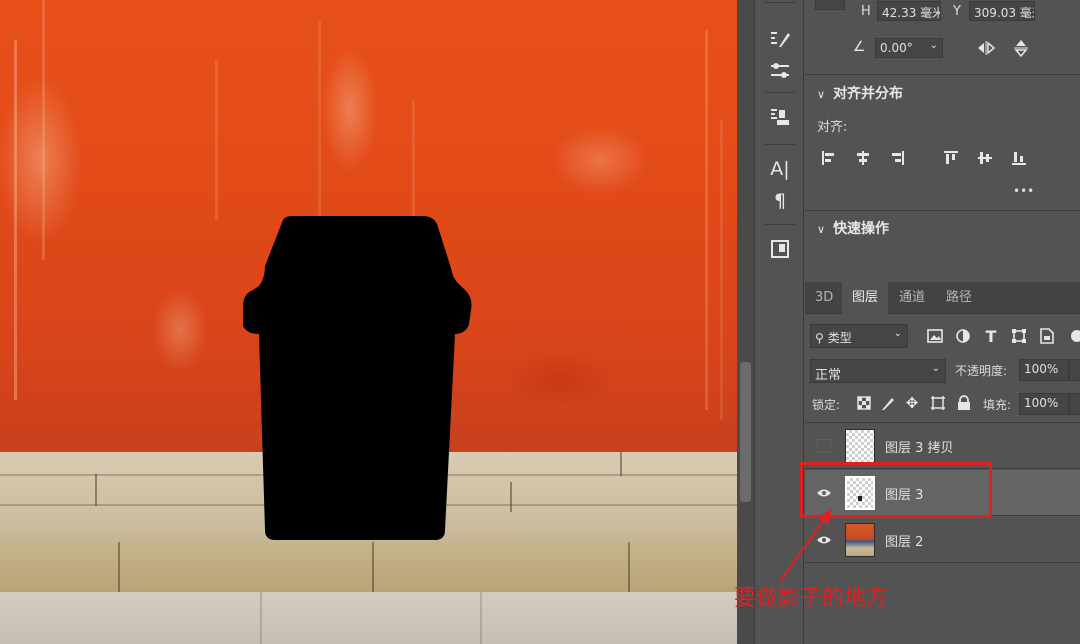 This screenshot has width=1080, height=644. Describe the element at coordinates (819, 338) in the screenshot. I see `search-icon: ⚲` at that location.